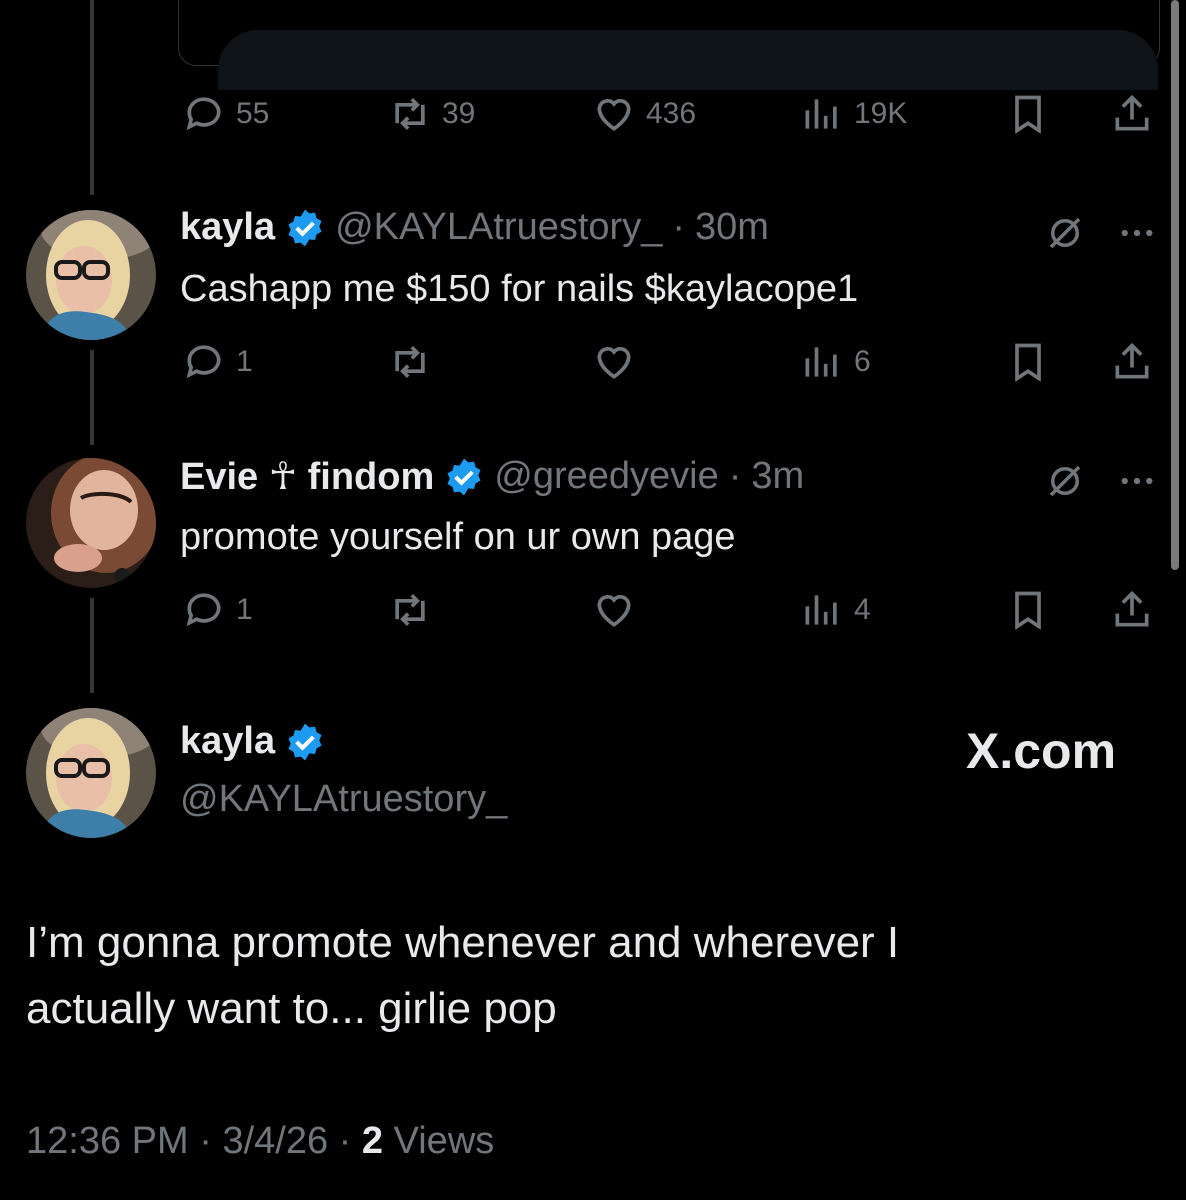  Describe the element at coordinates (688, 60) in the screenshot. I see `media-preview` at that location.